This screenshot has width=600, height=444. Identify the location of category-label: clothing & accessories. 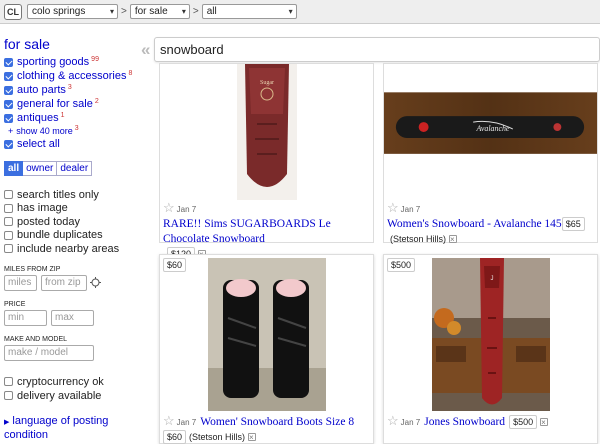
(72, 76).